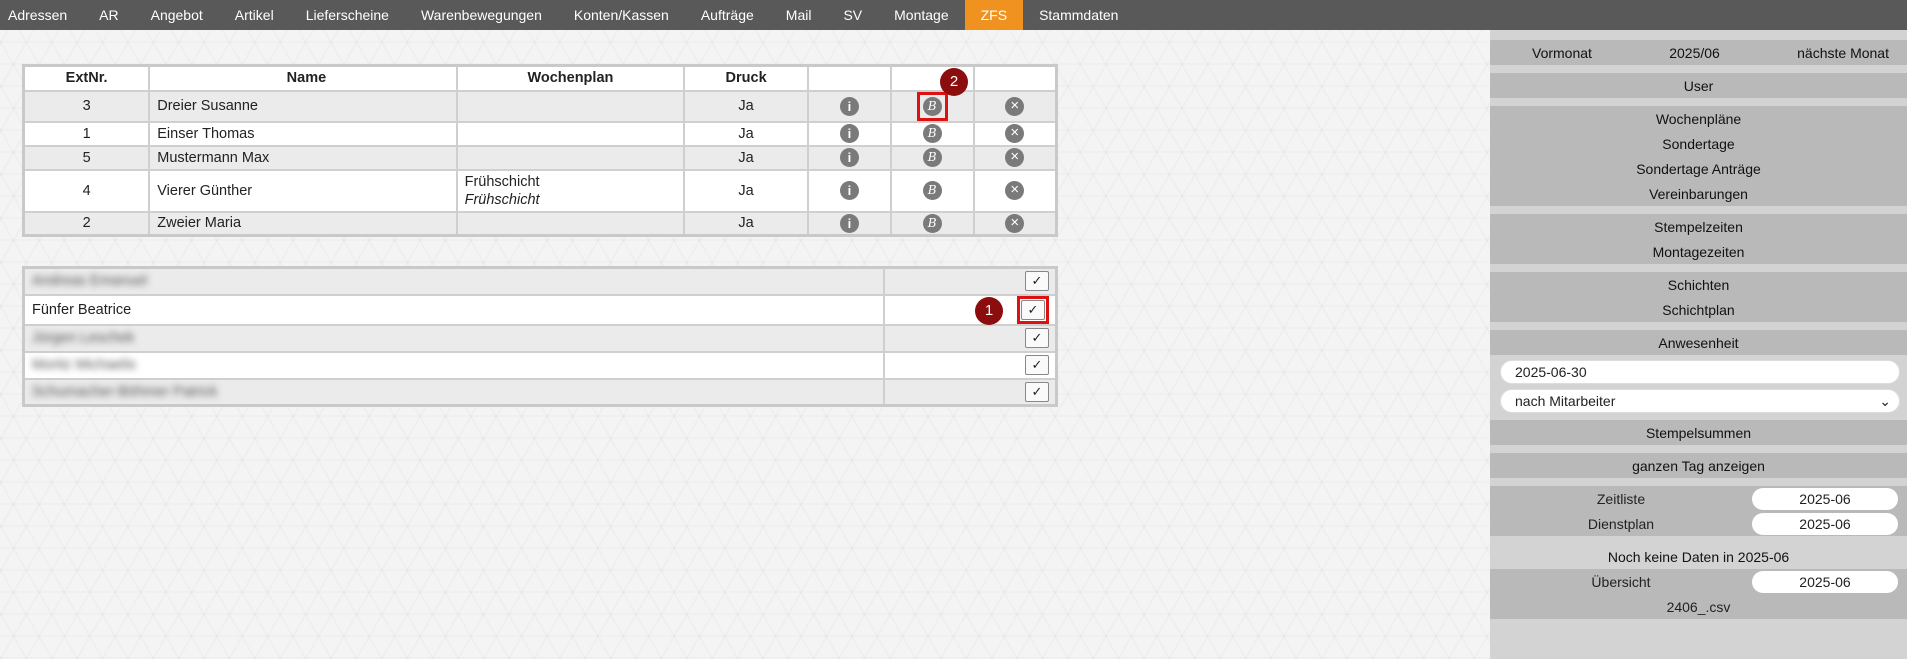 The width and height of the screenshot is (1907, 659). What do you see at coordinates (1700, 372) in the screenshot?
I see `date-input: 2025-06-30` at bounding box center [1700, 372].